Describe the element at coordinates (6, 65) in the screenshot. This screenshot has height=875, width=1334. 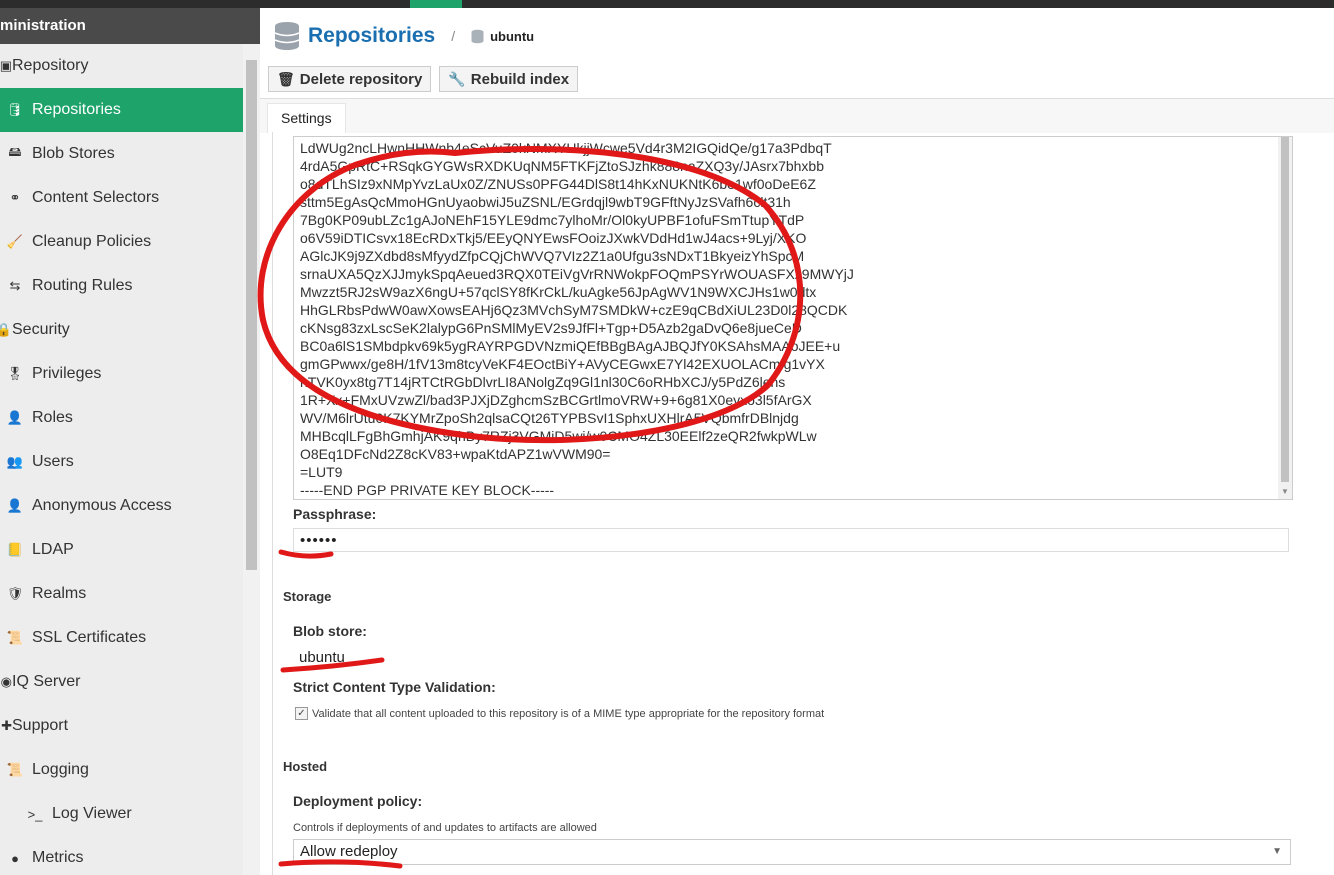
I see `repository-icon: ▣` at that location.